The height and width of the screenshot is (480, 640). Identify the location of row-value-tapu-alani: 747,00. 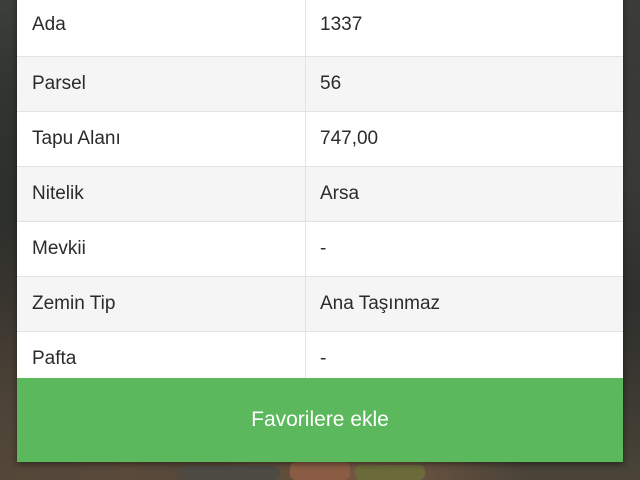
(464, 139).